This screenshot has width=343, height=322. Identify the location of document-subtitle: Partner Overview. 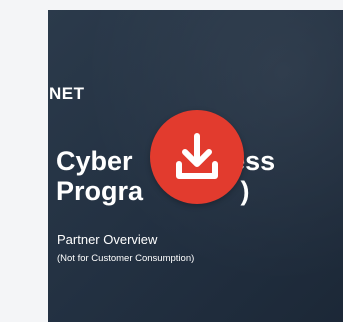
(107, 239).